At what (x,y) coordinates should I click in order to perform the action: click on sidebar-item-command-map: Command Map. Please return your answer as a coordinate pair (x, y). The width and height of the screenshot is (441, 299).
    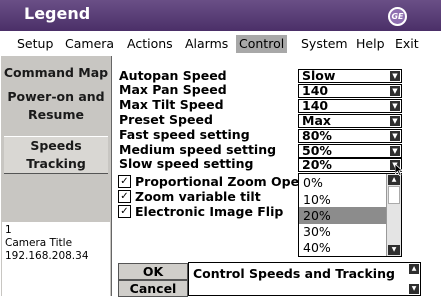
    Looking at the image, I should click on (56, 73).